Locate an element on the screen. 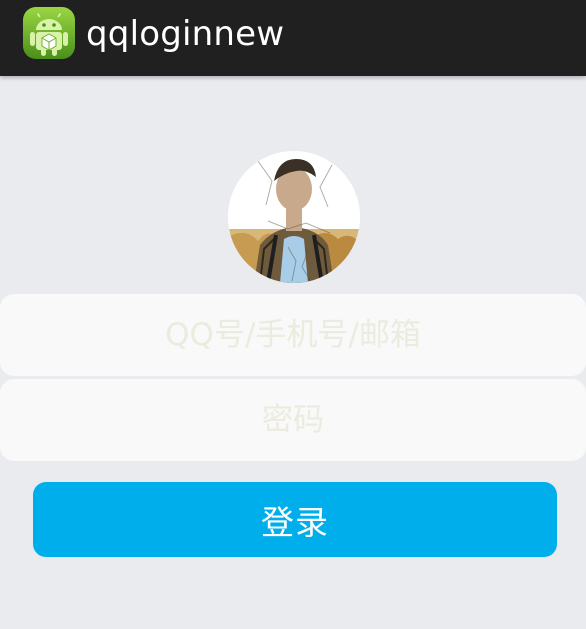 The width and height of the screenshot is (586, 629). password-field is located at coordinates (293, 420).